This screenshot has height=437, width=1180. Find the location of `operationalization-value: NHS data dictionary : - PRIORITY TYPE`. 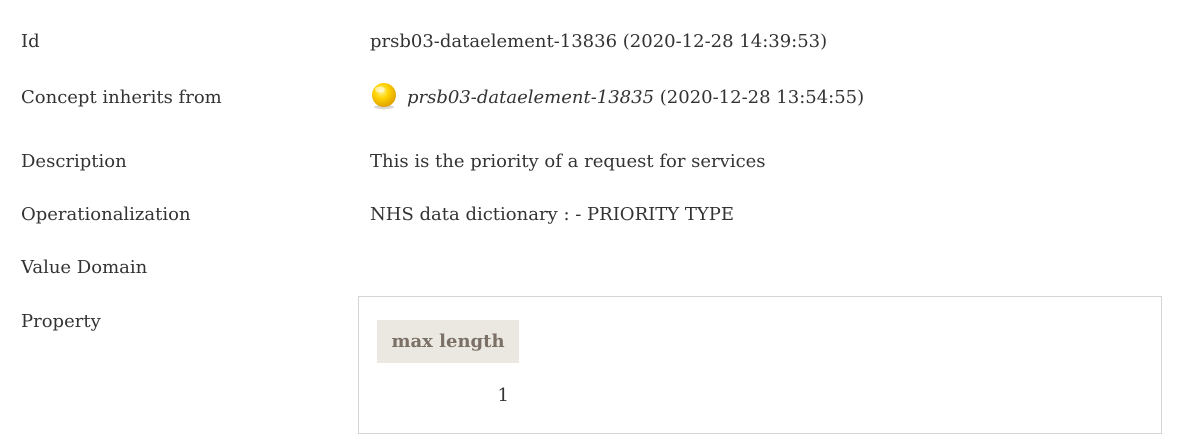

operationalization-value: NHS data dictionary : - PRIORITY TYPE is located at coordinates (552, 214).